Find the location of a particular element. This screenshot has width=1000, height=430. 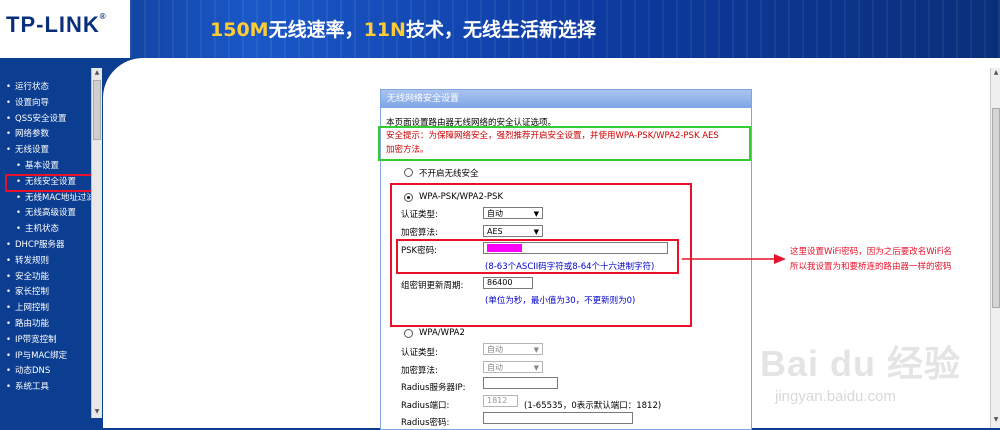

sidebar-item-16: • IP带宽控制 is located at coordinates (50, 341).